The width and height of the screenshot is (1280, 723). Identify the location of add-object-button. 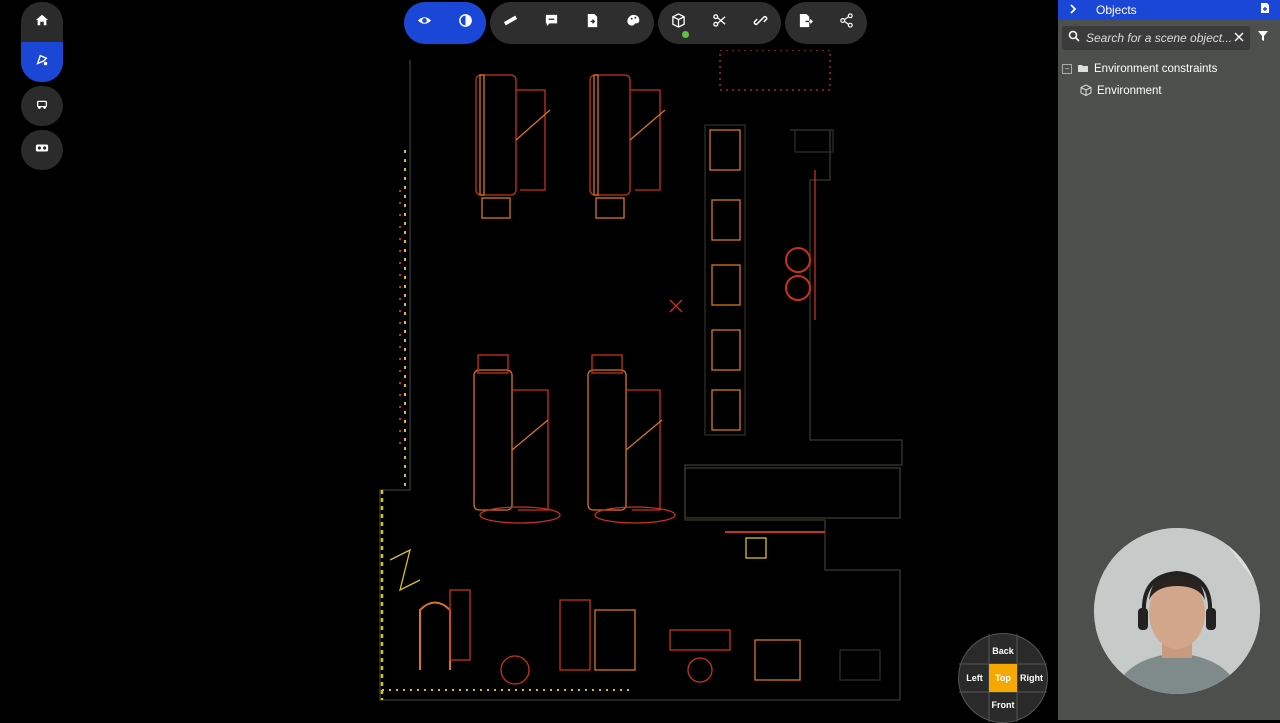
(1265, 10).